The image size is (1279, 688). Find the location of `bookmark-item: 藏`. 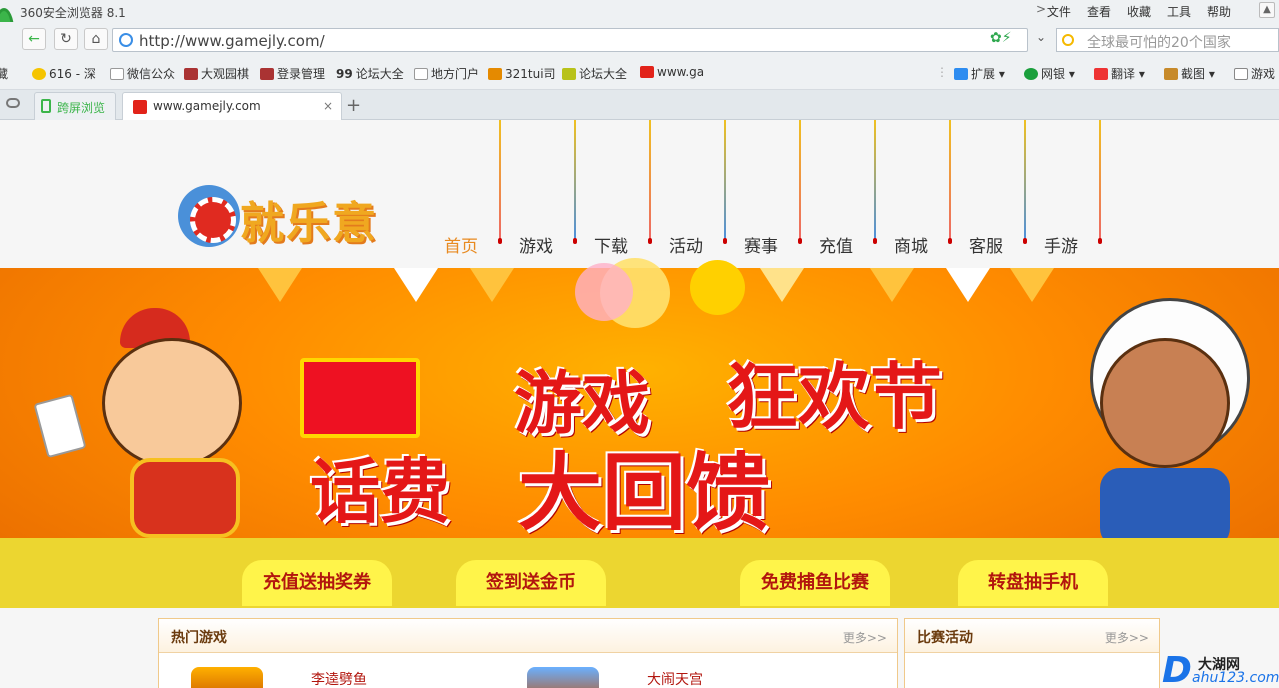

bookmark-item: 藏 is located at coordinates (4, 73).